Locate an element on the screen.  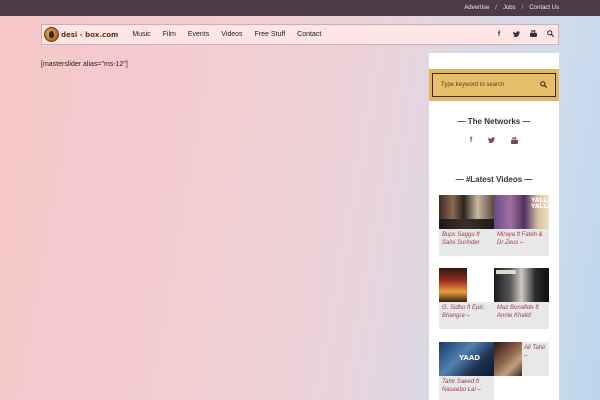
site-logo: desi - box.com is located at coordinates (83, 34).